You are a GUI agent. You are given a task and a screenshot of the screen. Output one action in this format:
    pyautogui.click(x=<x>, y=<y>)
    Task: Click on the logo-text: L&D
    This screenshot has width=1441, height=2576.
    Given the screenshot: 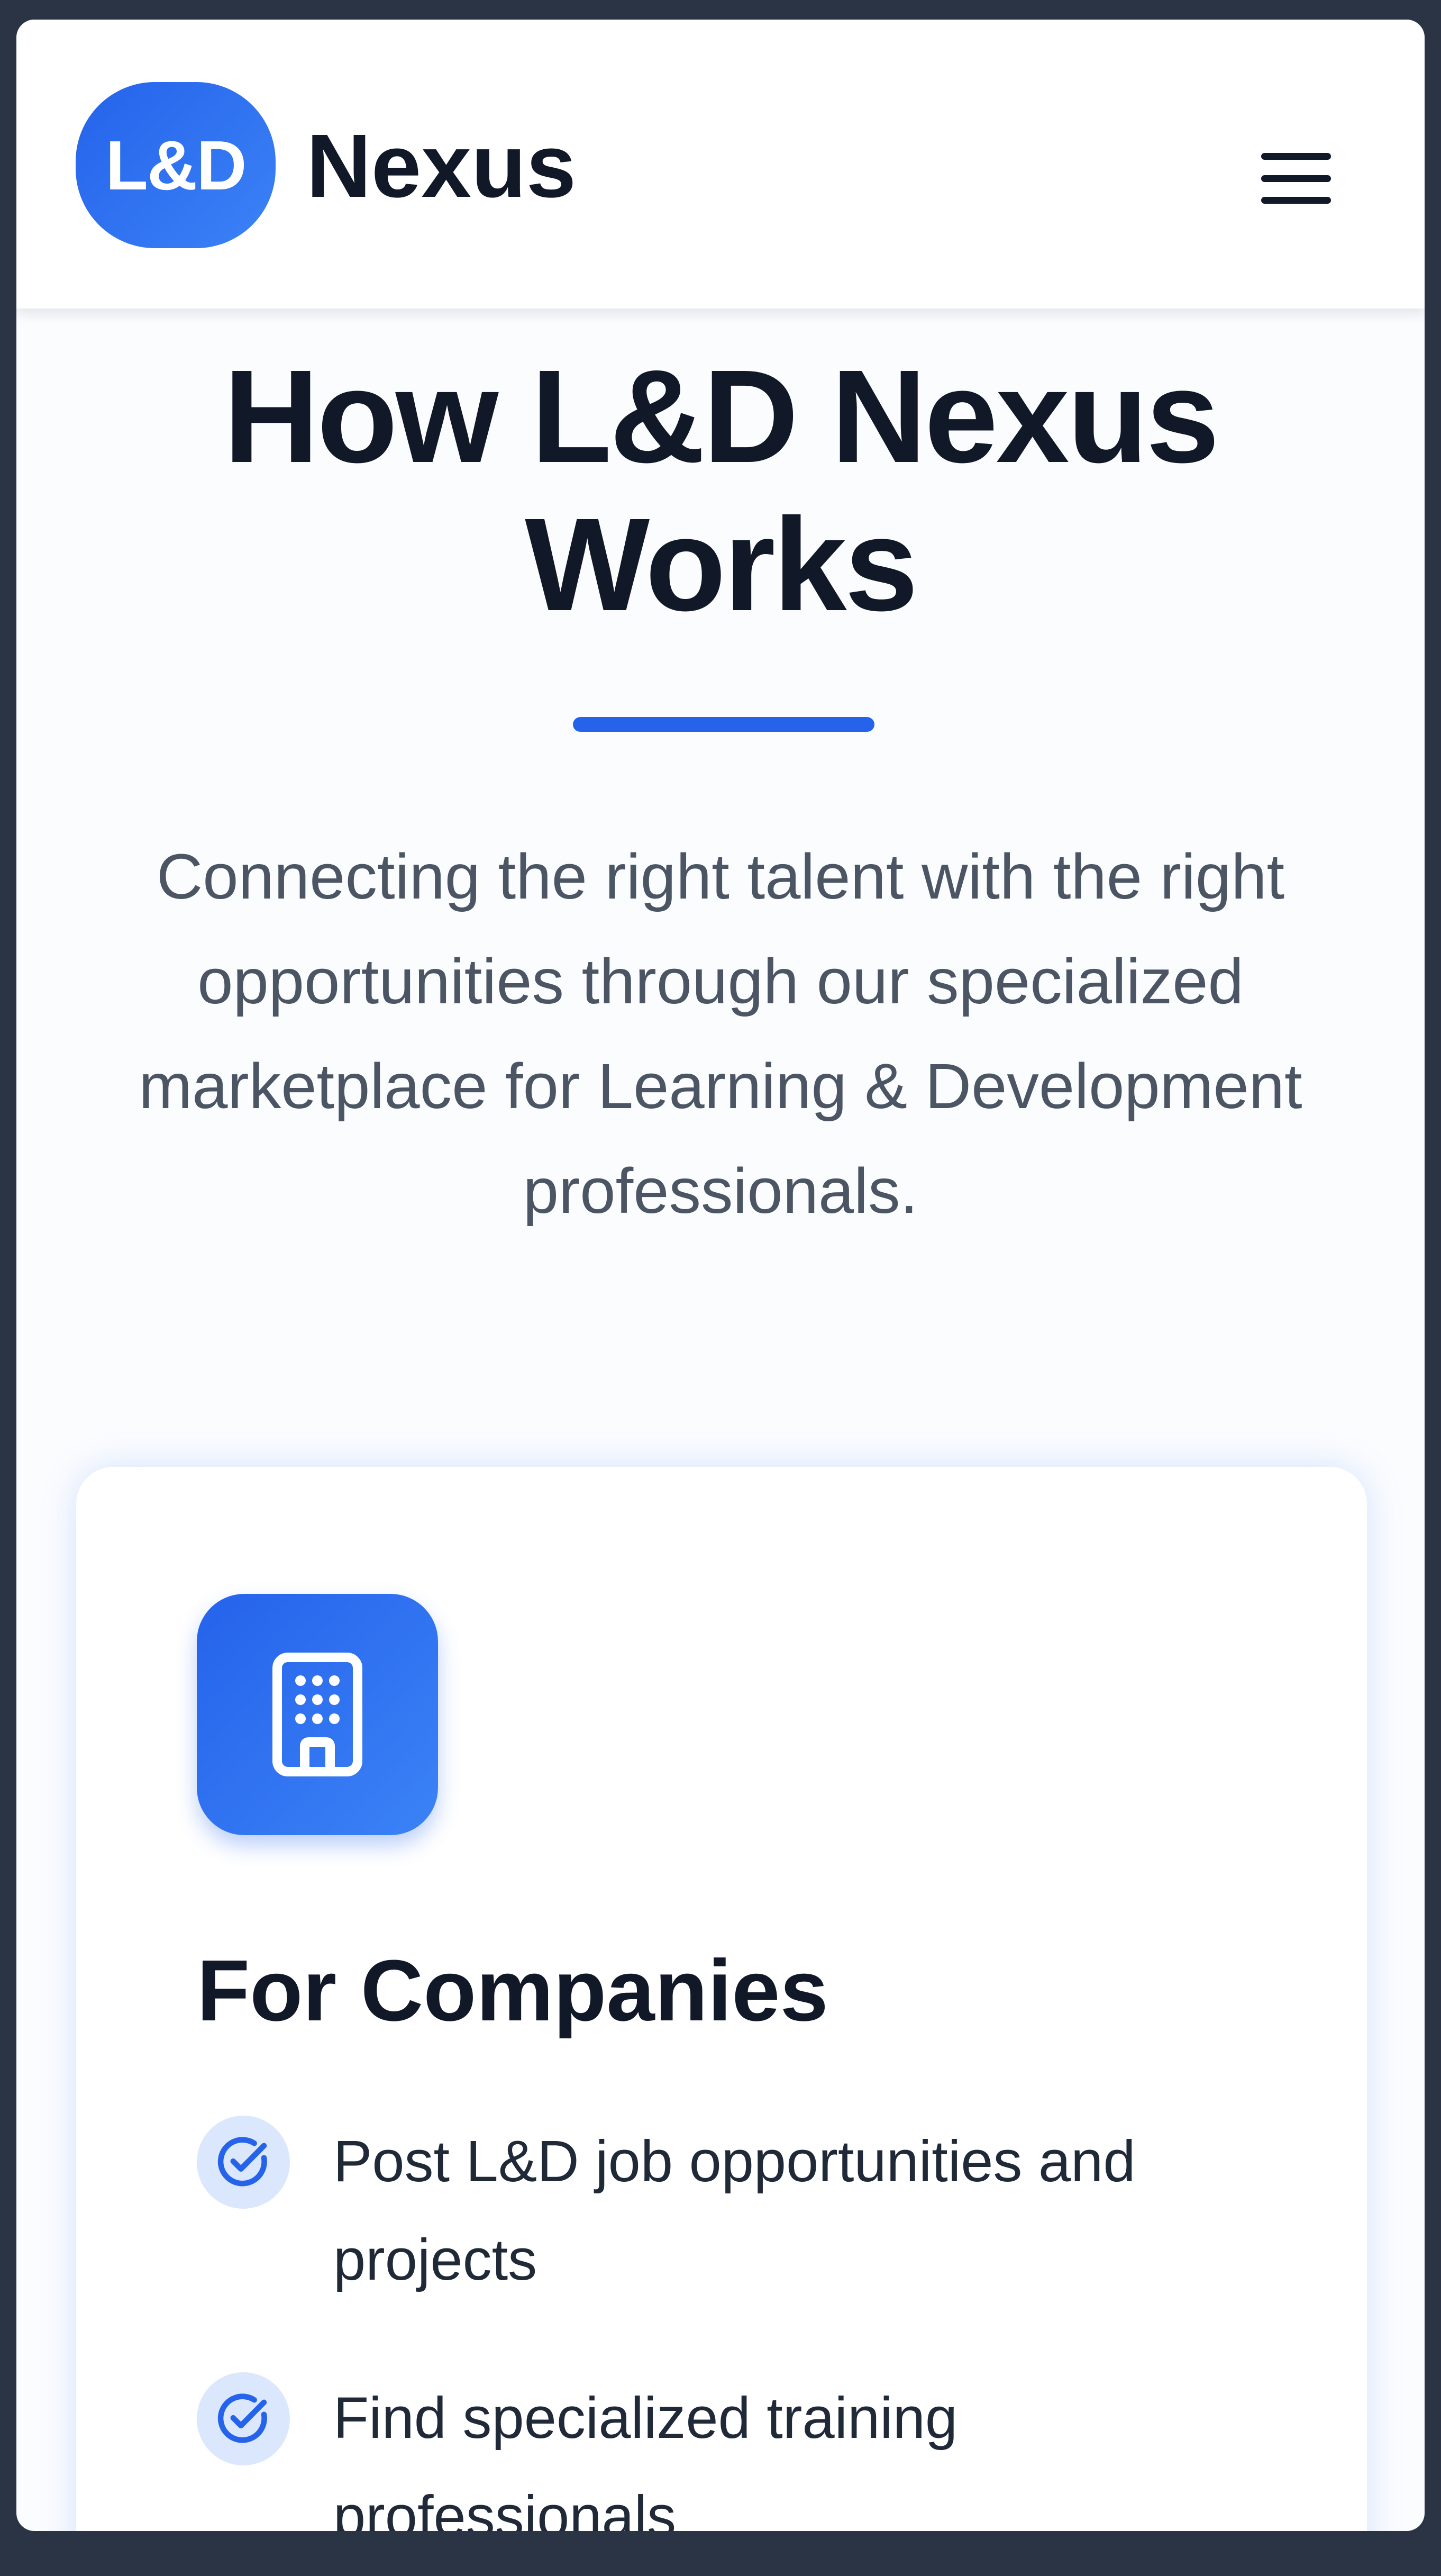 What is the action you would take?
    pyautogui.click(x=176, y=165)
    